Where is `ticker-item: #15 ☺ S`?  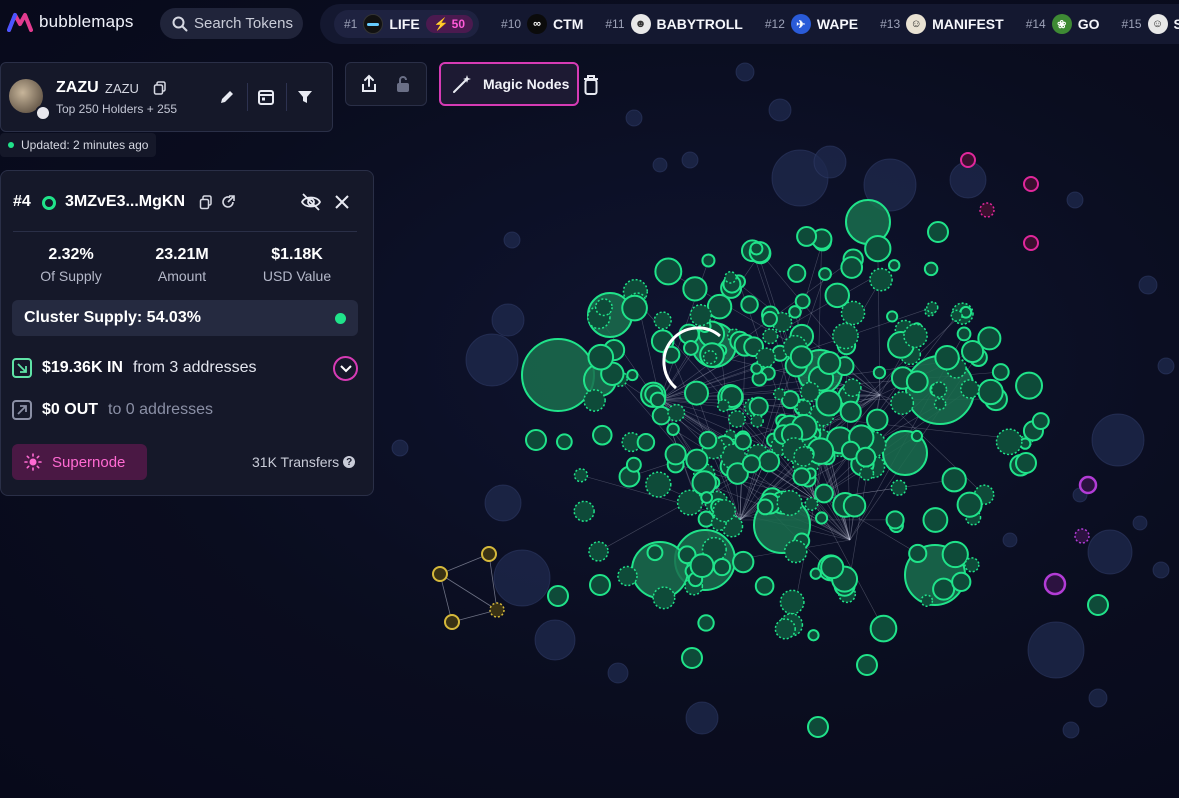 ticker-item: #15 ☺ S is located at coordinates (1150, 24).